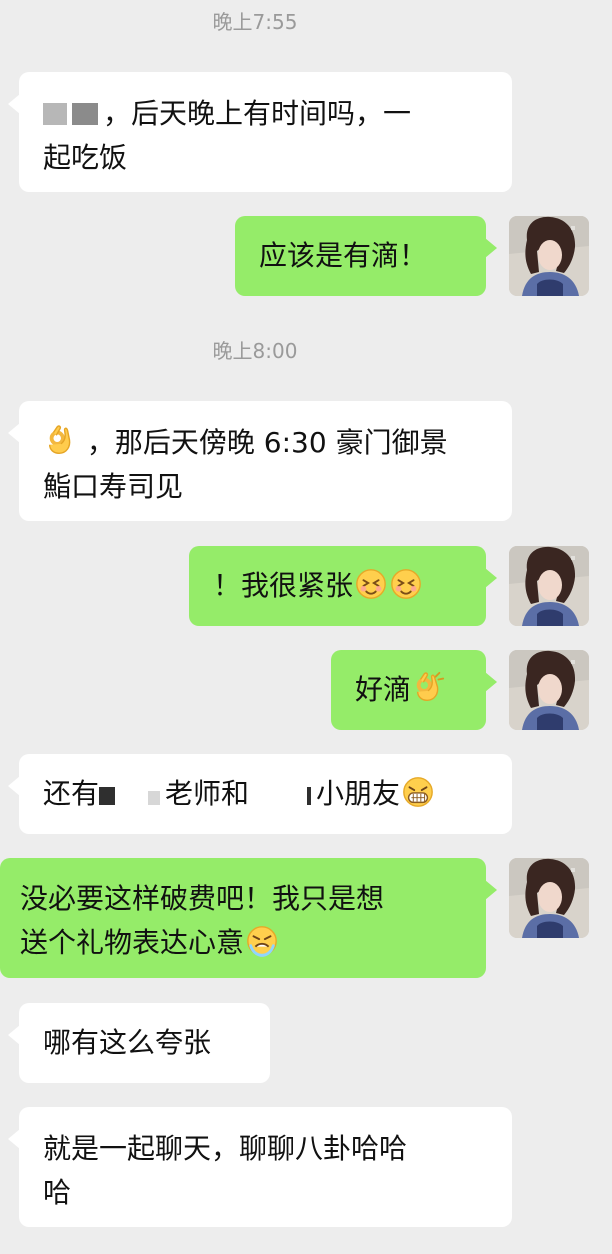  What do you see at coordinates (57, 1192) in the screenshot?
I see `message-text: 哈` at bounding box center [57, 1192].